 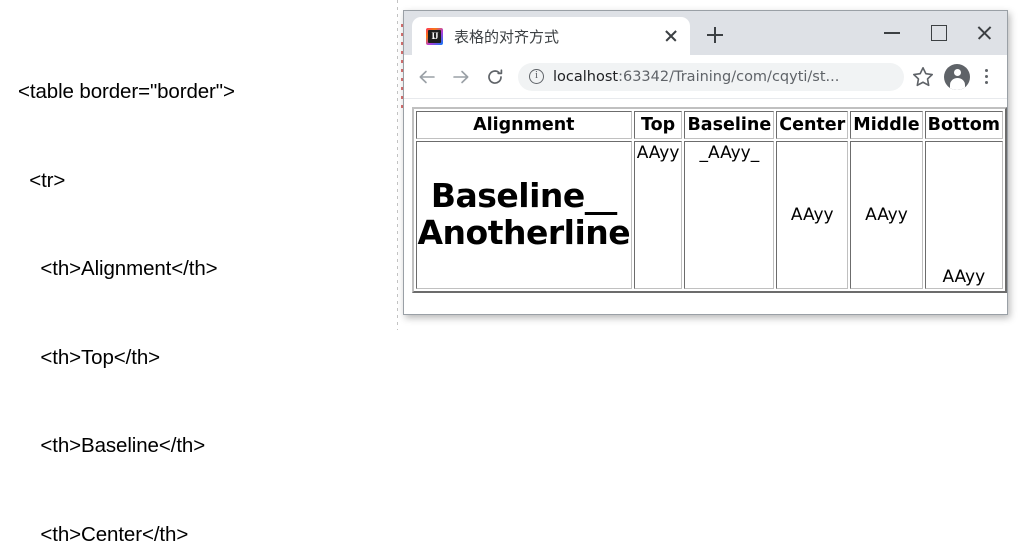 I want to click on cell-valign-center: AAyy, so click(x=812, y=215).